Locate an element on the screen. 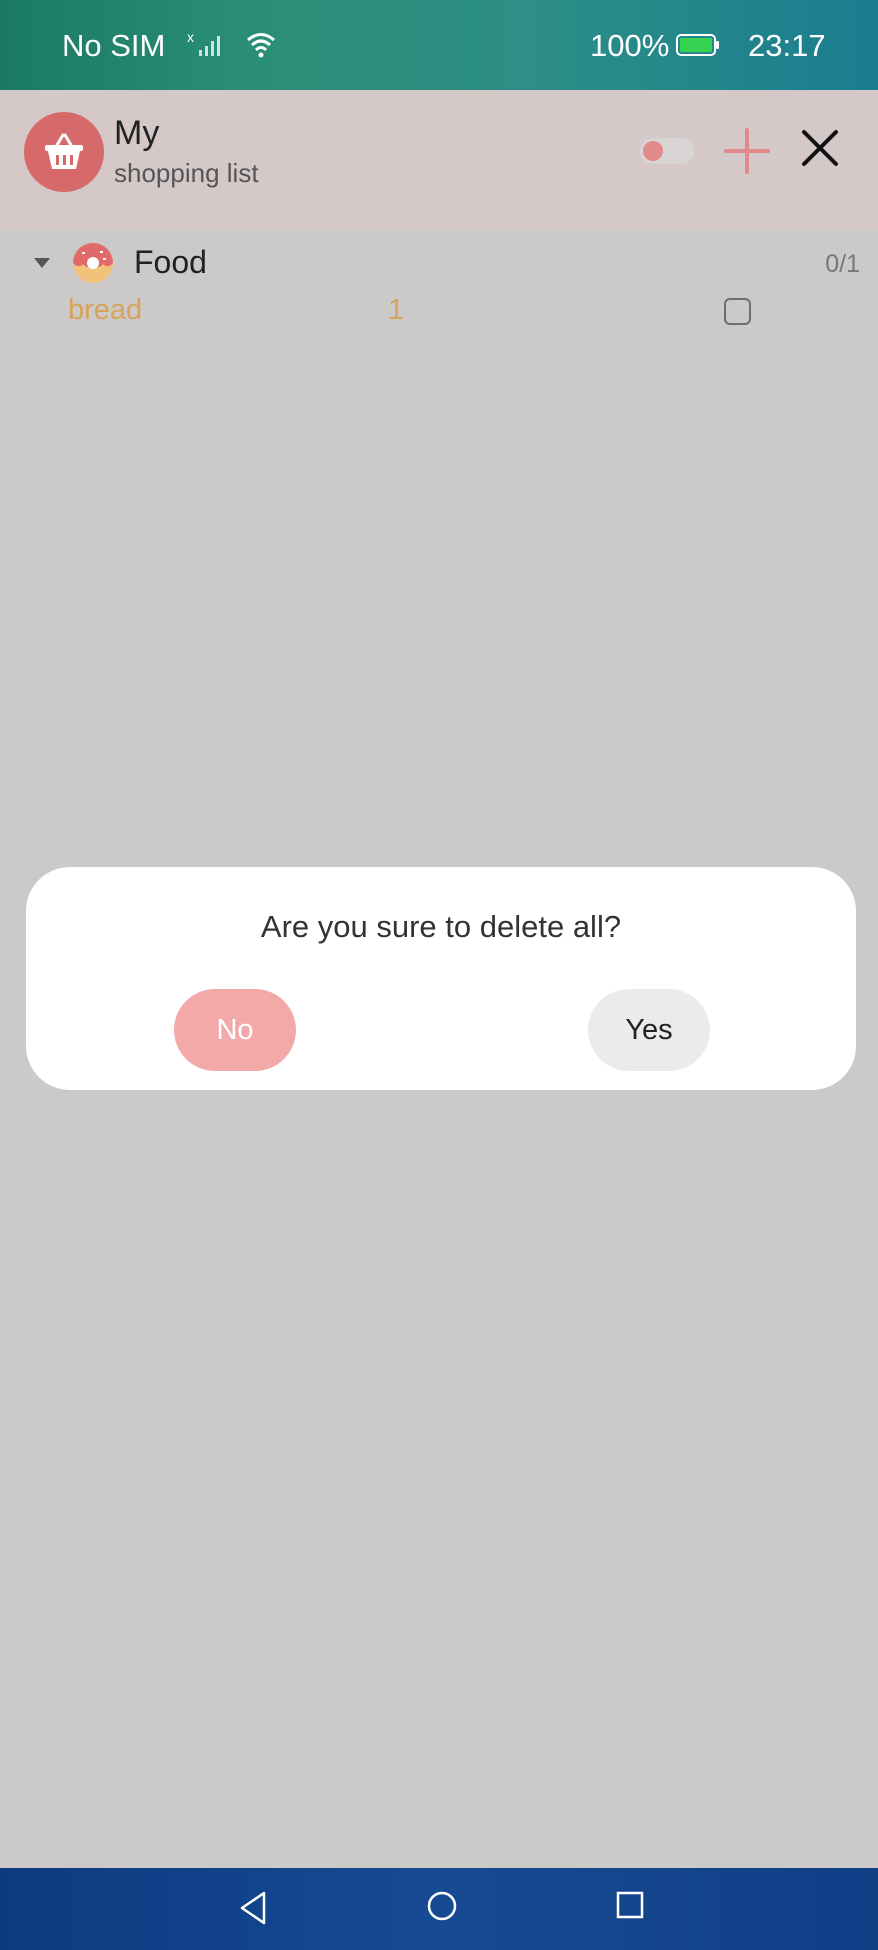 The height and width of the screenshot is (1950, 878). page-subtitle: shopping list is located at coordinates (186, 173).